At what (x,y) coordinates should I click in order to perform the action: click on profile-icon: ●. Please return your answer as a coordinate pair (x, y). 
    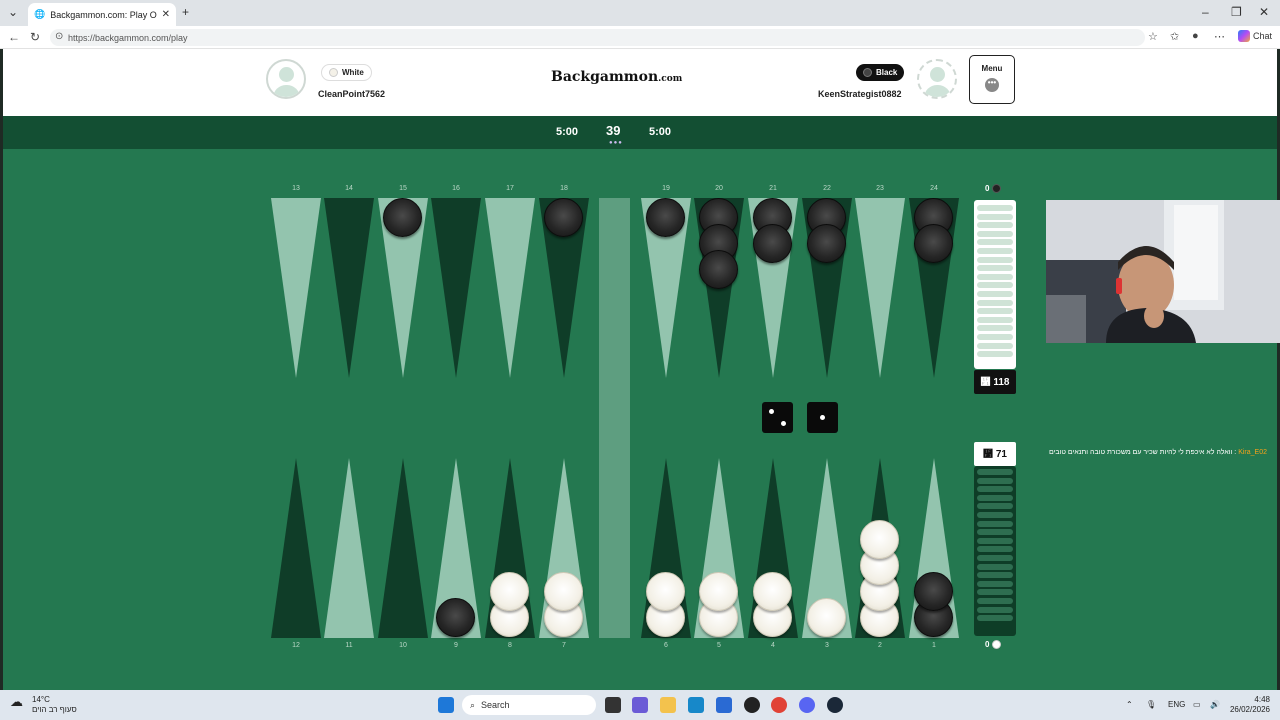
    Looking at the image, I should click on (1195, 36).